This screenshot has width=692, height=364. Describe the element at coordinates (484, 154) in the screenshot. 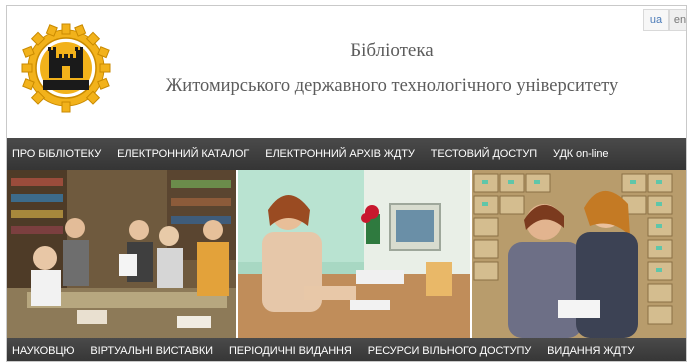

I see `nav-test-access: ТЕСТОВИЙ ДОСТУП` at that location.